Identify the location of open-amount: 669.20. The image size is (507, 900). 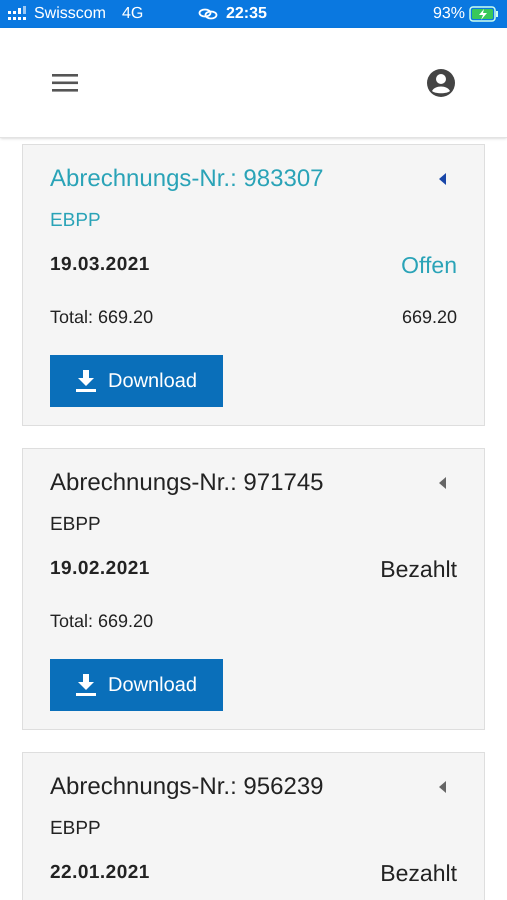
(429, 317).